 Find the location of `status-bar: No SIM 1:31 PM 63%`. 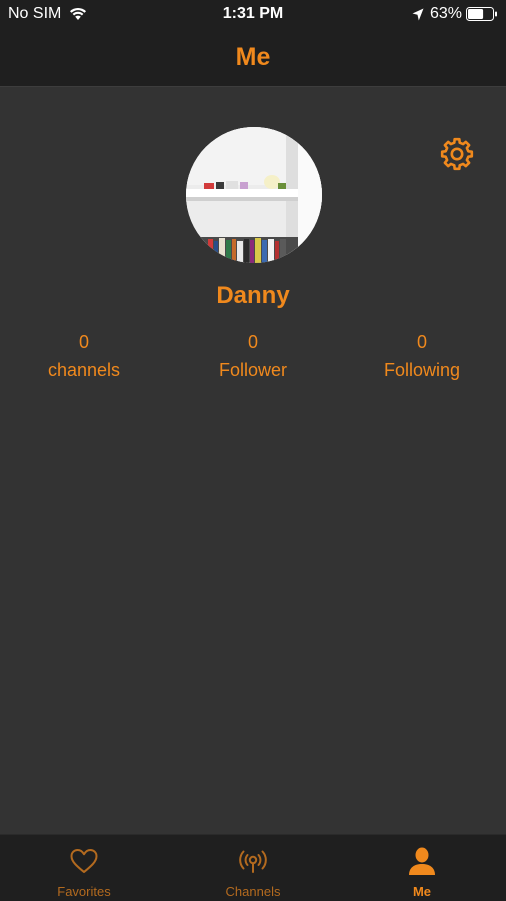

status-bar: No SIM 1:31 PM 63% is located at coordinates (253, 15).